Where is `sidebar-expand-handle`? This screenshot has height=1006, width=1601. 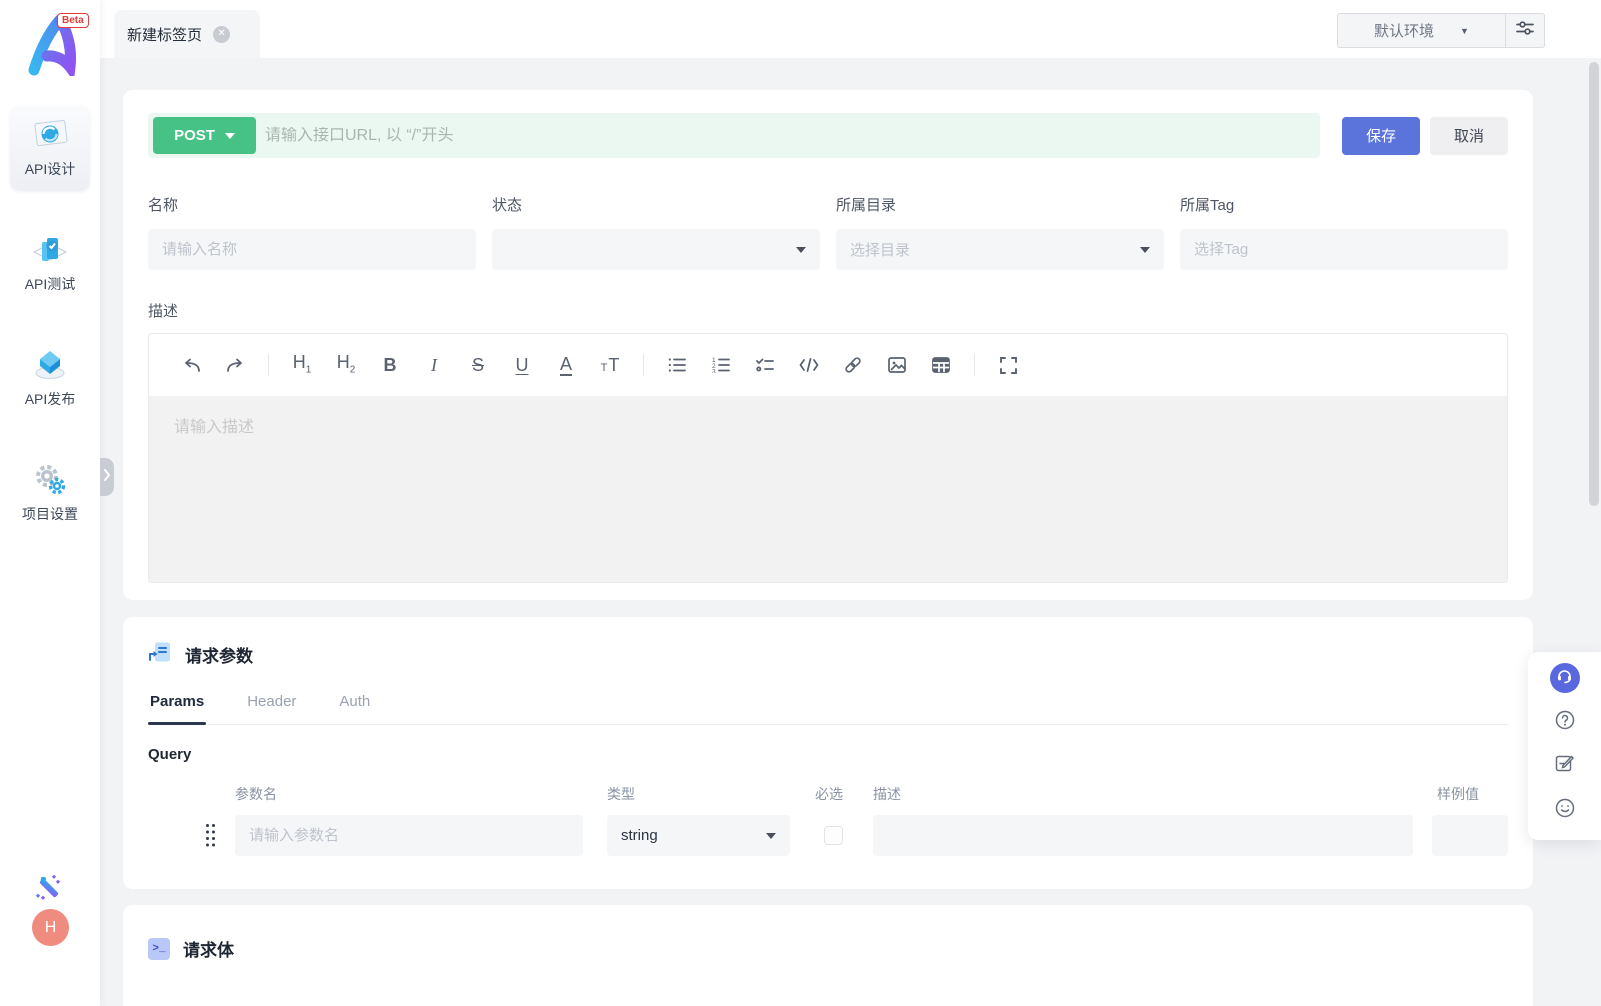
sidebar-expand-handle is located at coordinates (107, 477).